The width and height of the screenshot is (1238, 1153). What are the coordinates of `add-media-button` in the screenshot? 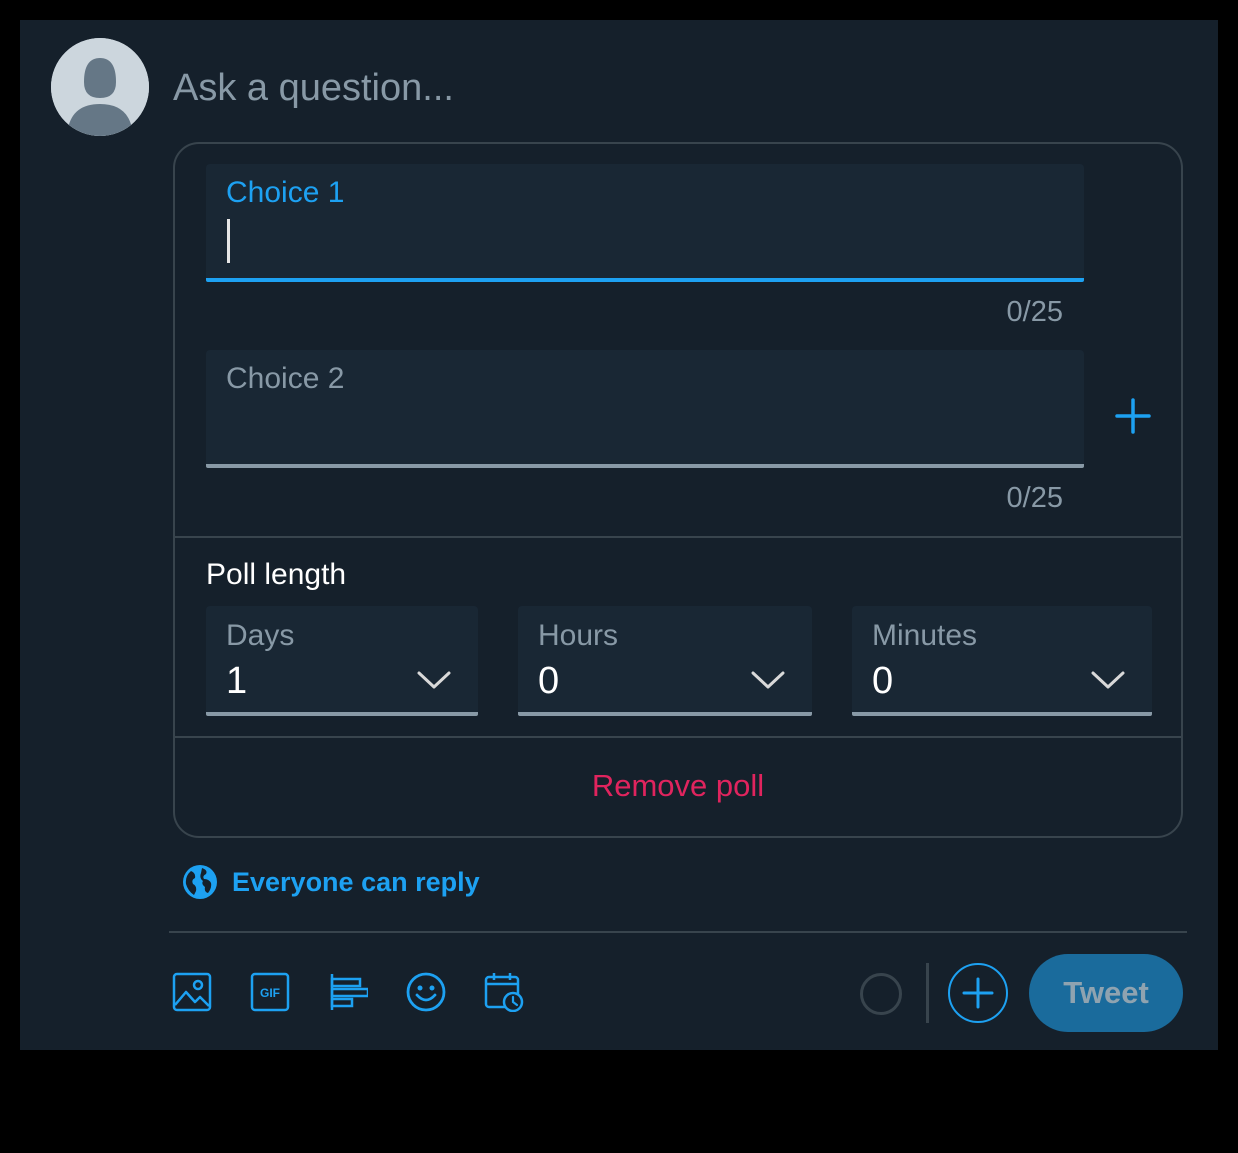 It's located at (192, 992).